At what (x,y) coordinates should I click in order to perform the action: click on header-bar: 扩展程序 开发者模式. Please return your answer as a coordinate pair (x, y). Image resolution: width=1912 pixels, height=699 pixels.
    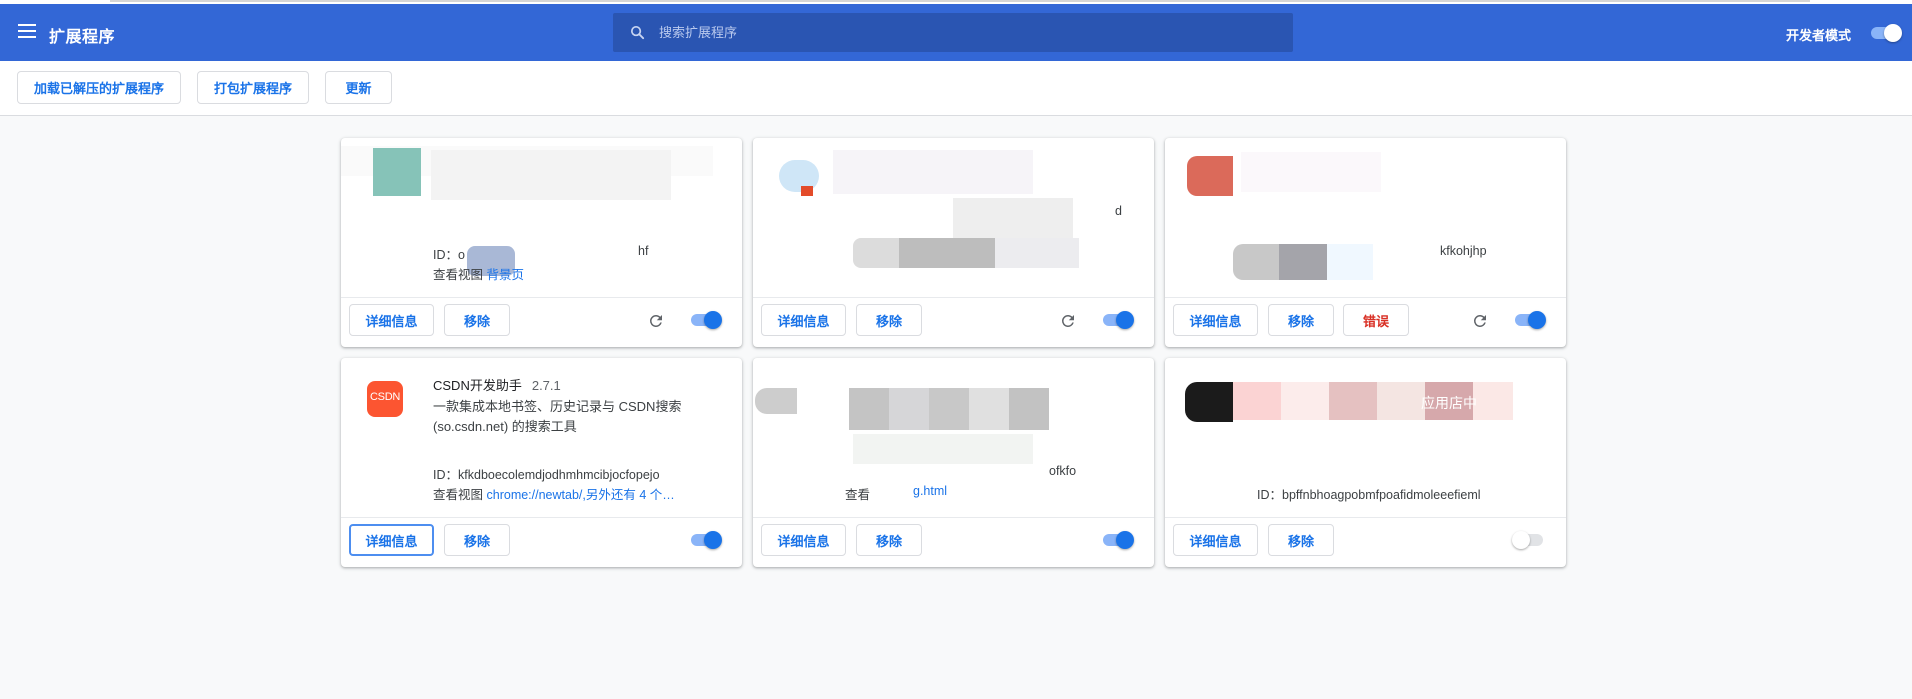
    Looking at the image, I should click on (956, 32).